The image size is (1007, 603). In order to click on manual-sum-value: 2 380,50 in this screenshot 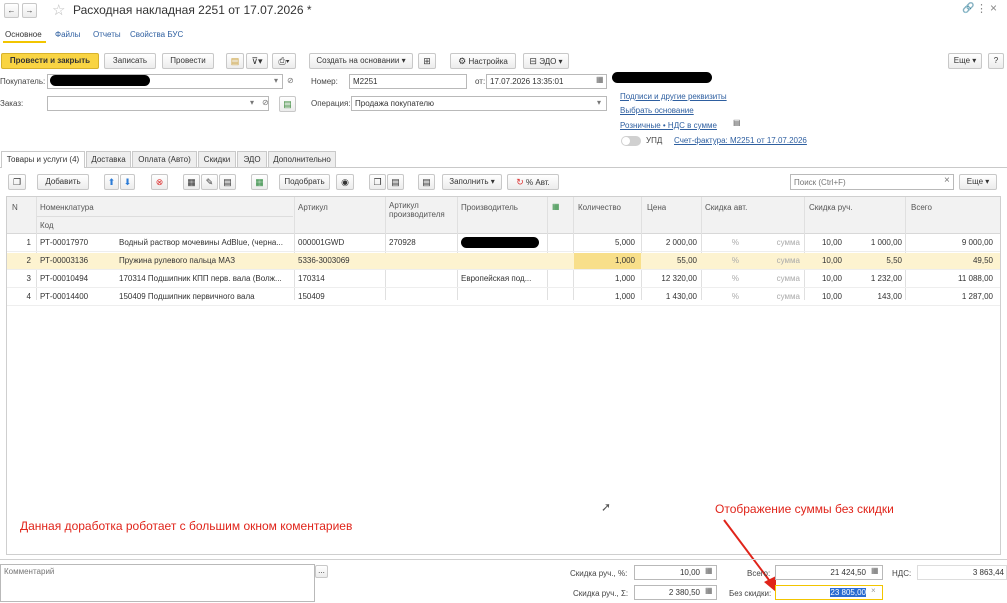, I will do `click(684, 592)`.